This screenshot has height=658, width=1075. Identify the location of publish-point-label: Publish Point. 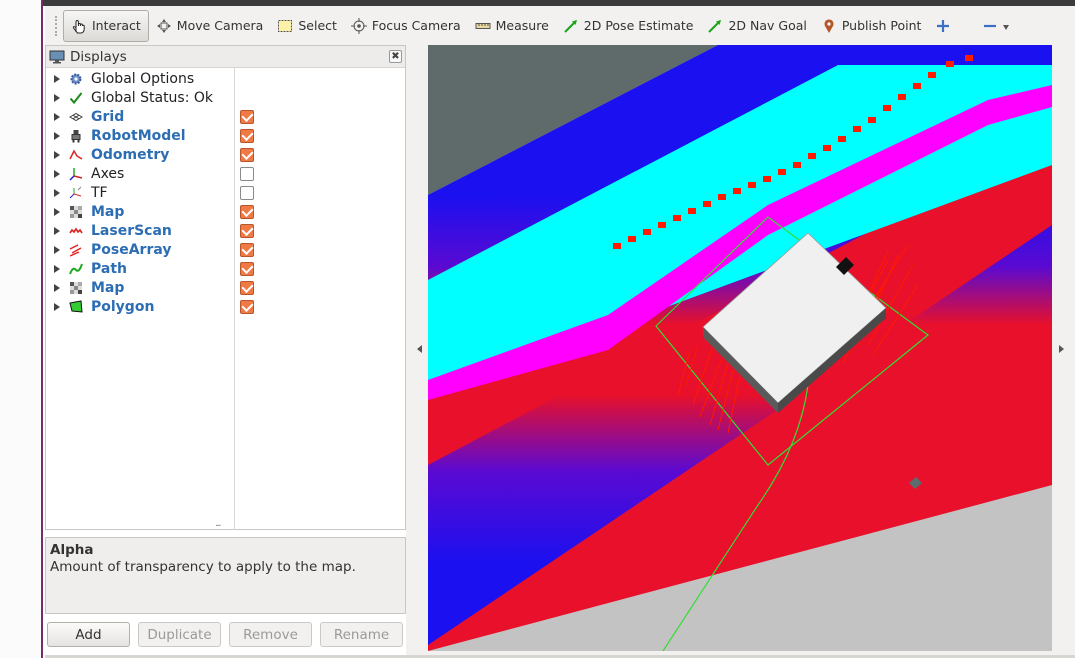
(881, 25).